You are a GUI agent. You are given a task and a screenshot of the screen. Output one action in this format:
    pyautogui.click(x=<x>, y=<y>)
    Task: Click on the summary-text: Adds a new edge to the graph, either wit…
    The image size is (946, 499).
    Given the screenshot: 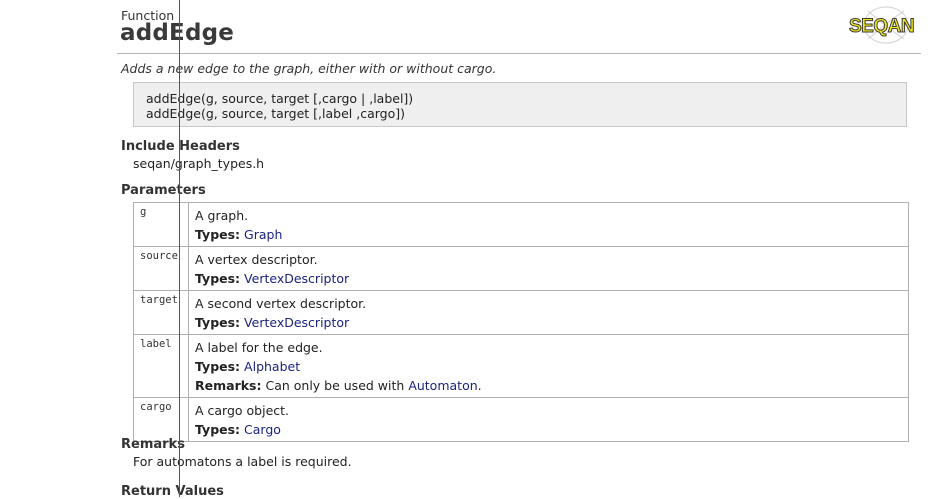 What is the action you would take?
    pyautogui.click(x=309, y=68)
    